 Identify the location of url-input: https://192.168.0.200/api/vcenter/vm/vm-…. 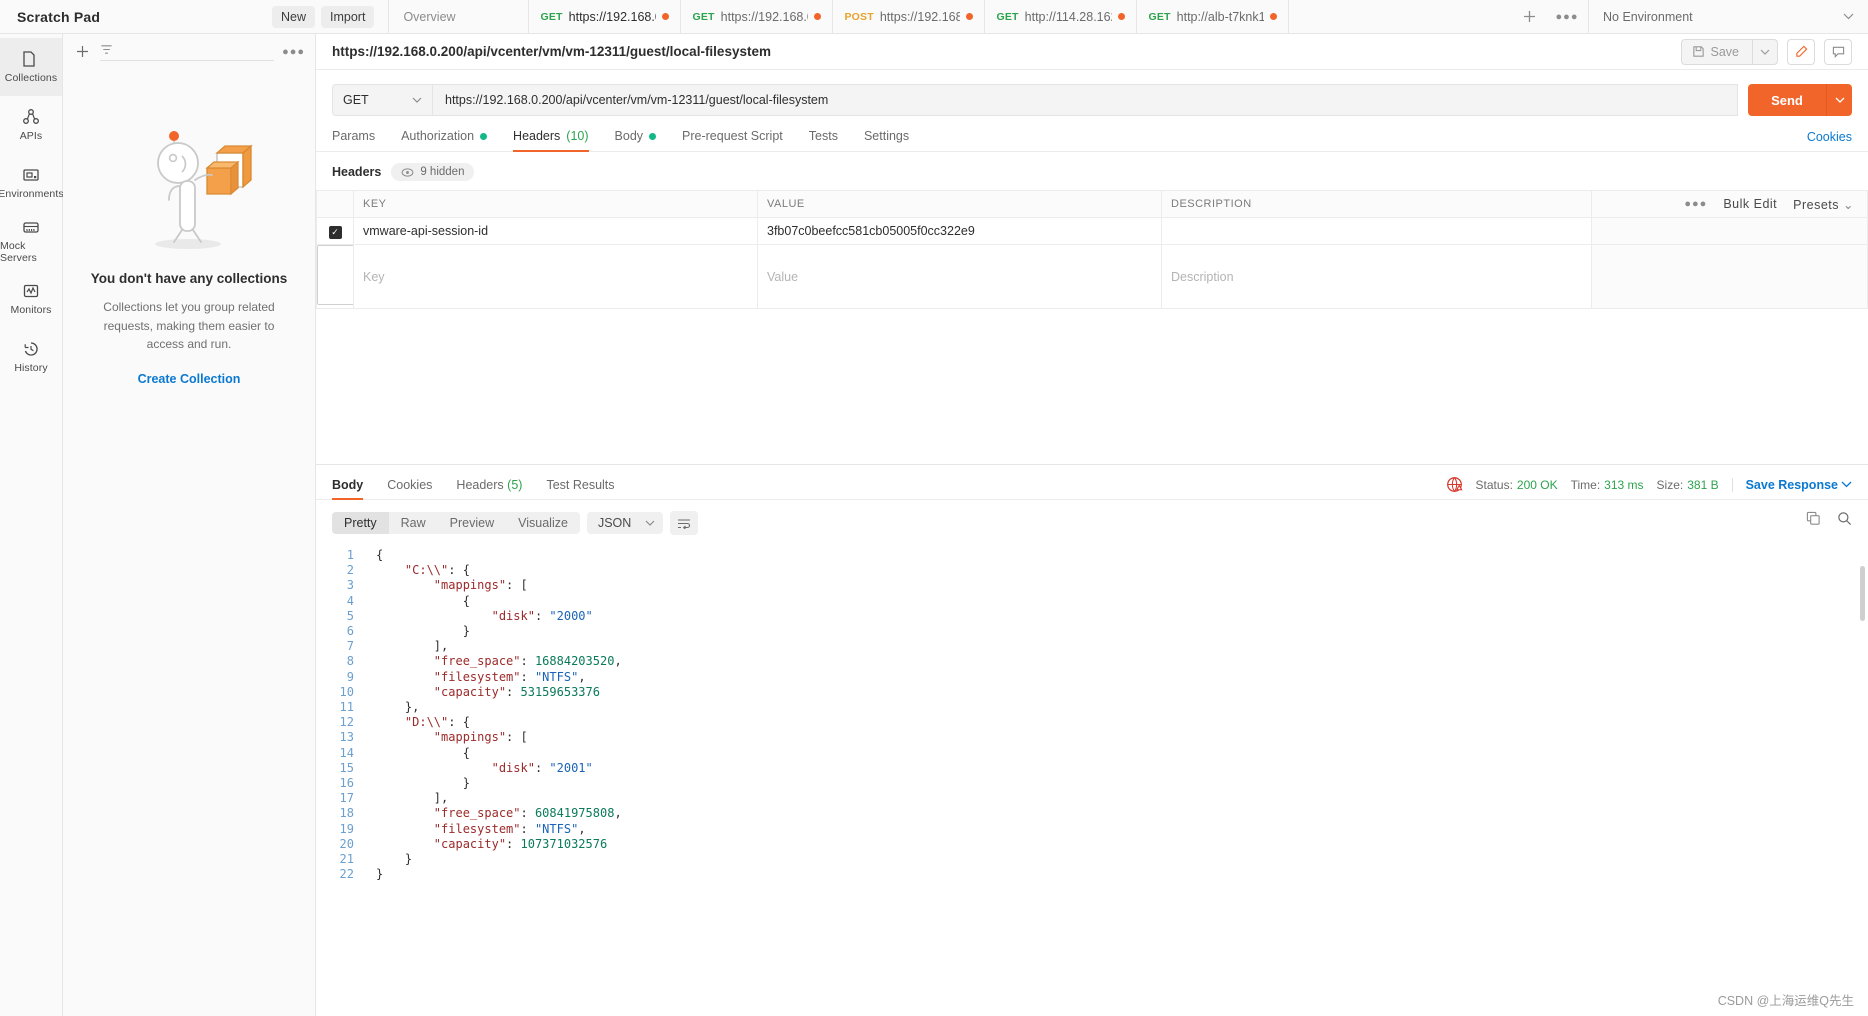
(1085, 100).